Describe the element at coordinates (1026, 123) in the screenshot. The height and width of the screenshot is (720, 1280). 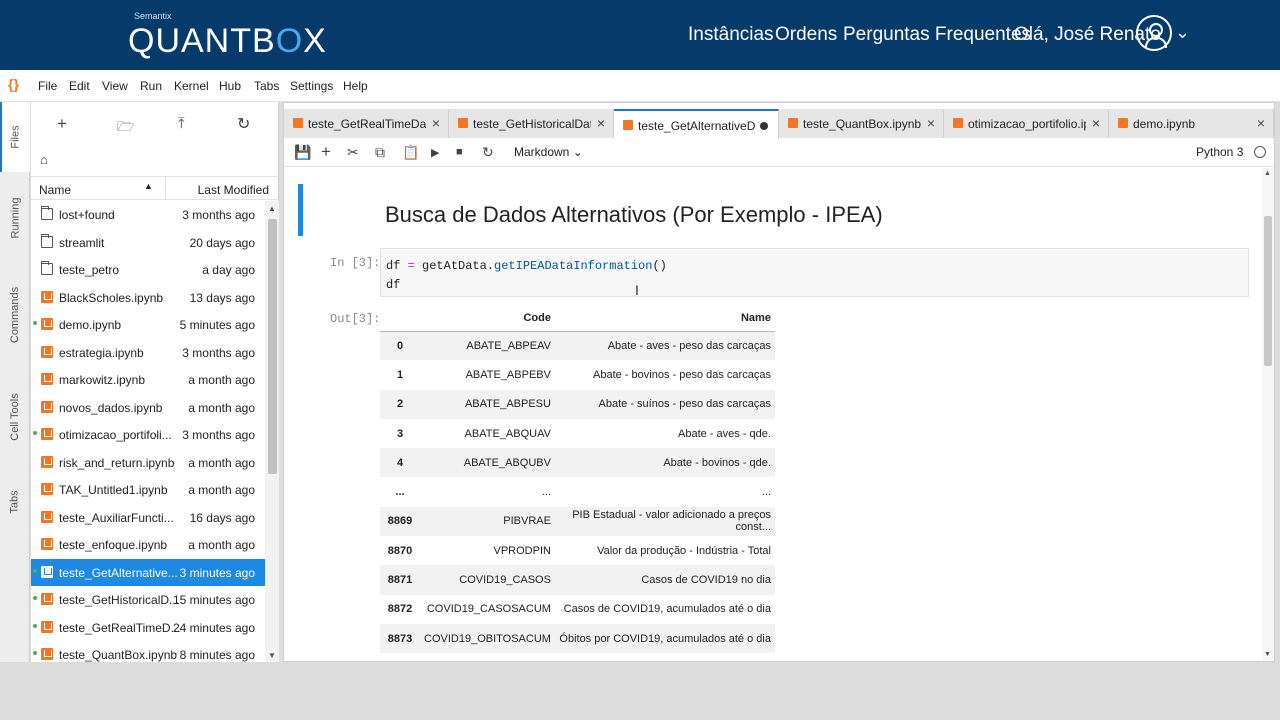
I see `notebook-tab: otimizacao_portifolio.ipyr ×` at that location.